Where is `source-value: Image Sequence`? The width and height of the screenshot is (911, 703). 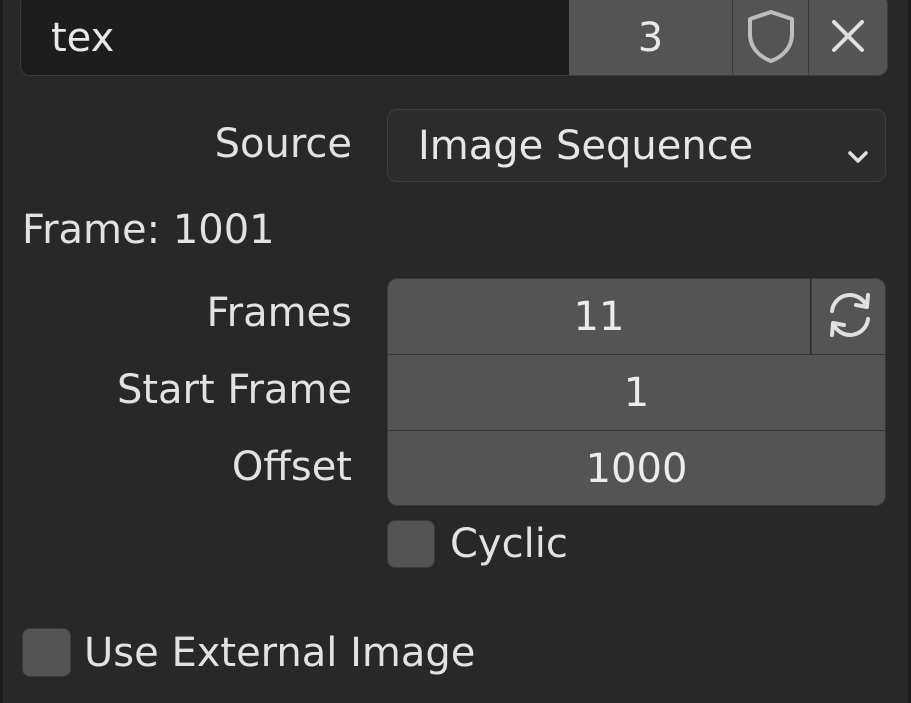
source-value: Image Sequence is located at coordinates (586, 145).